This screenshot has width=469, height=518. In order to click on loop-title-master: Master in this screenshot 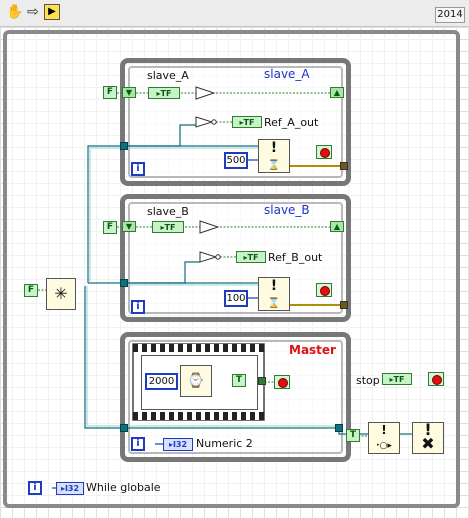, I will do `click(312, 350)`.